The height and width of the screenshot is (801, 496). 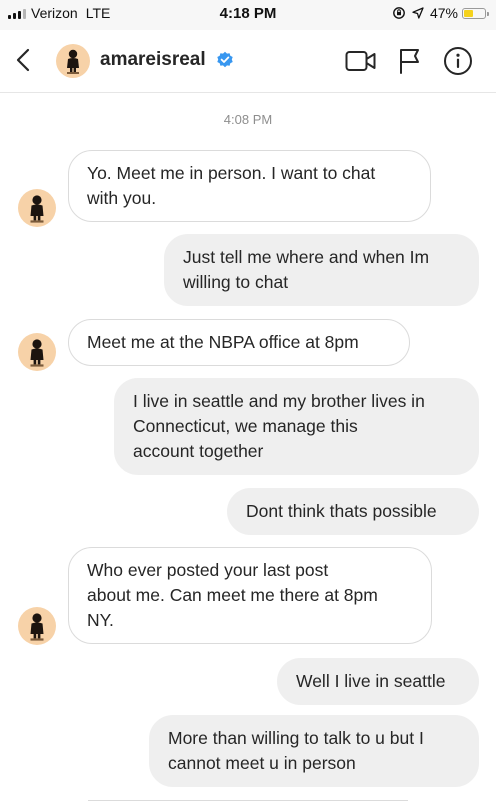 What do you see at coordinates (296, 738) in the screenshot?
I see `message-line: More than willing to talk to u but I` at bounding box center [296, 738].